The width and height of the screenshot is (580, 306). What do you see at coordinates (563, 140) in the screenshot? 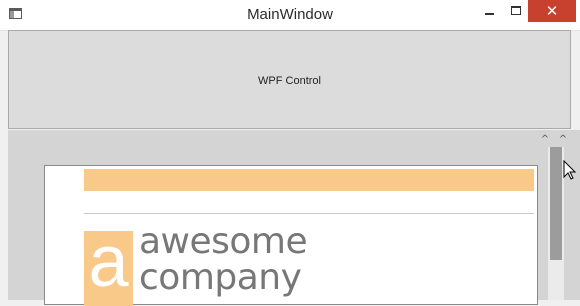
I see `scroll-up-arrow-icon-secondary: ^` at bounding box center [563, 140].